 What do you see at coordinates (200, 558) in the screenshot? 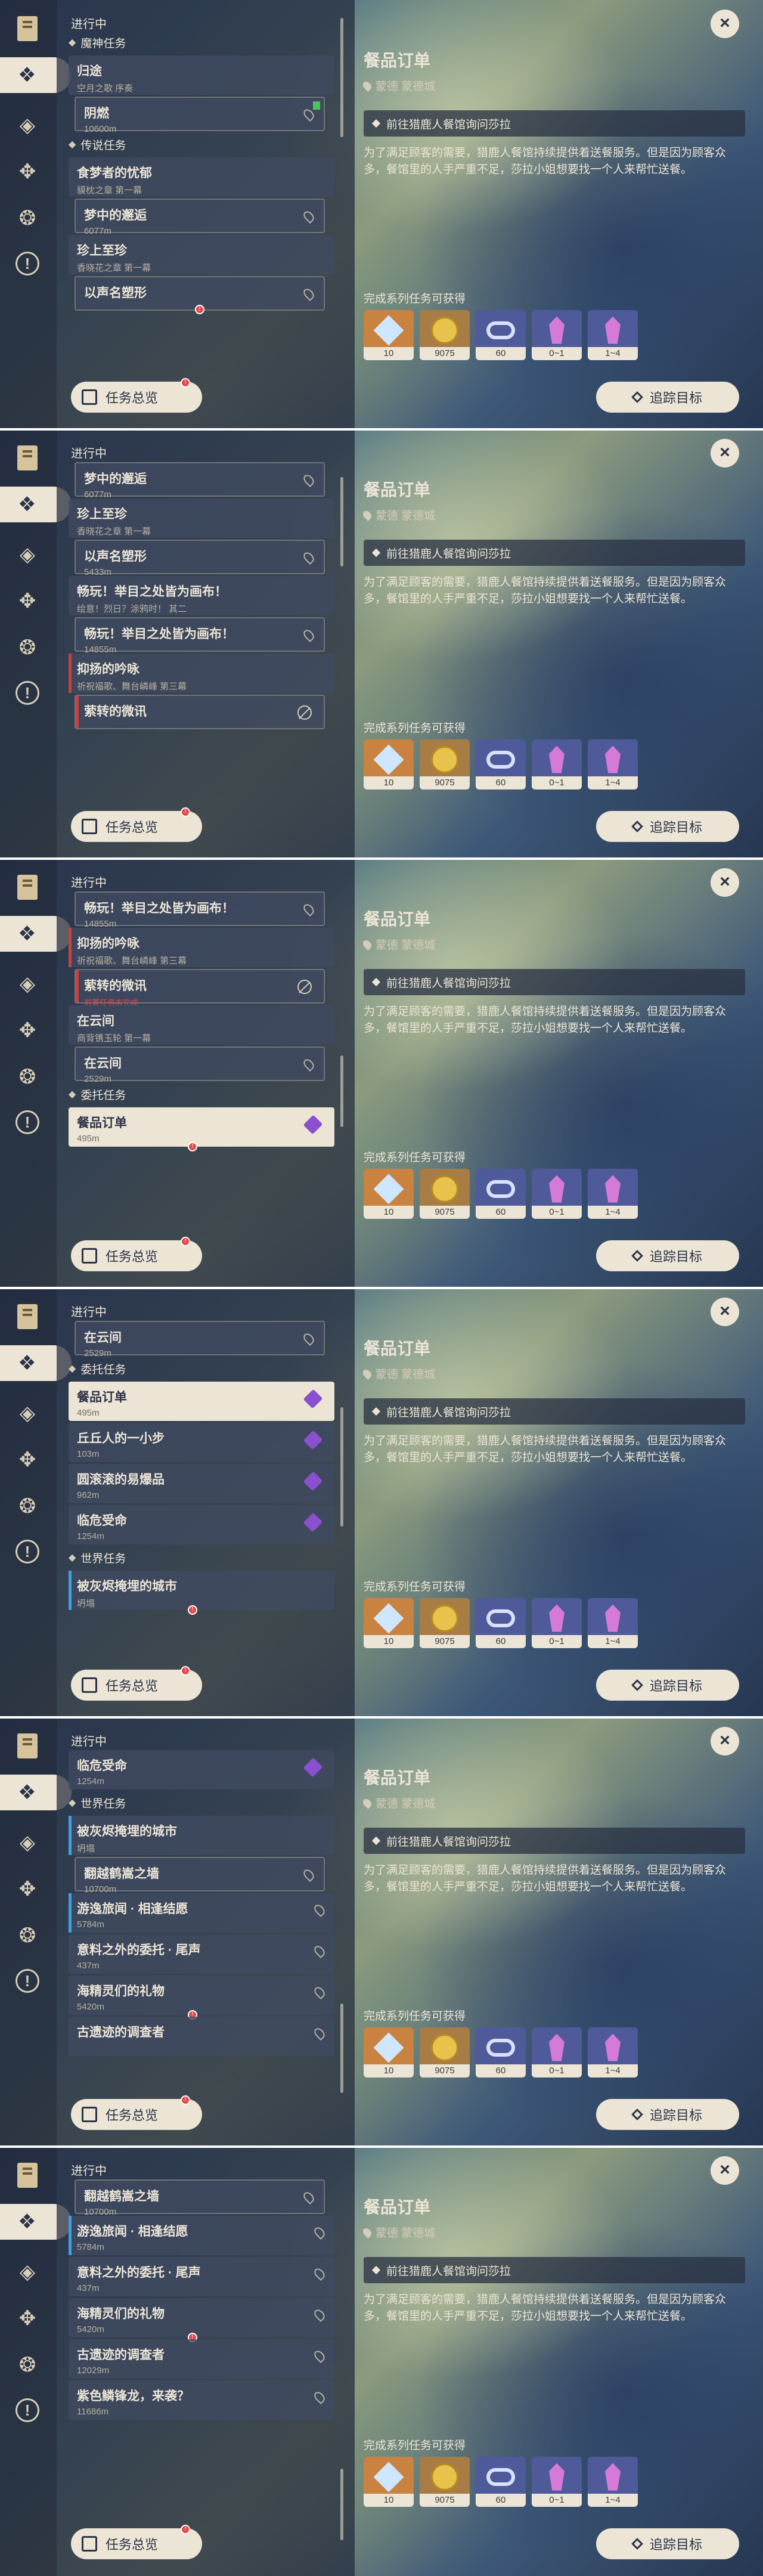
I see `quest-step-item: 以声名塑形 5433m` at bounding box center [200, 558].